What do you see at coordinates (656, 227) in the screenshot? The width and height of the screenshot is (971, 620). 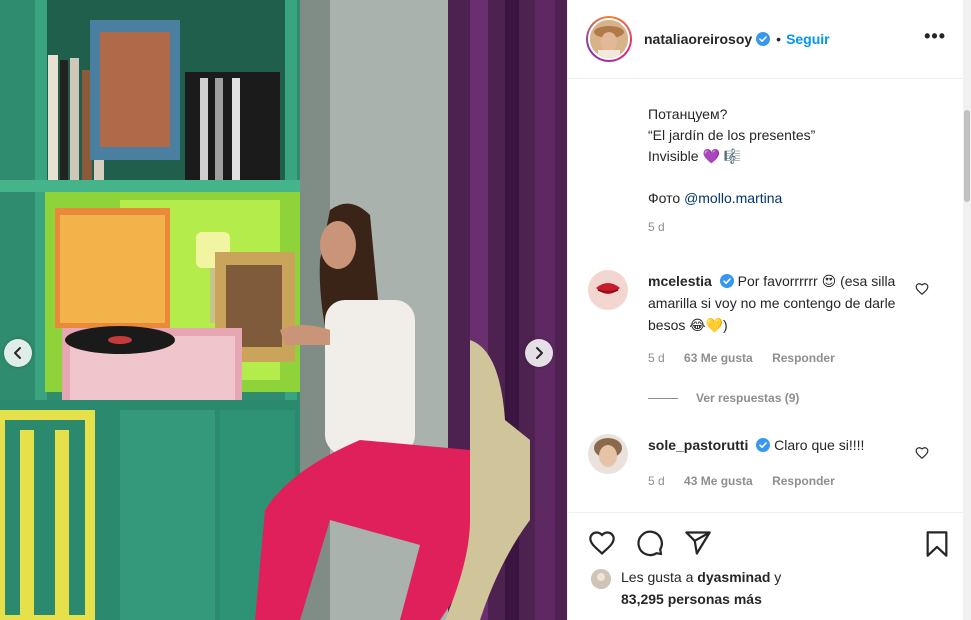 I see `caption-age: 5 d` at bounding box center [656, 227].